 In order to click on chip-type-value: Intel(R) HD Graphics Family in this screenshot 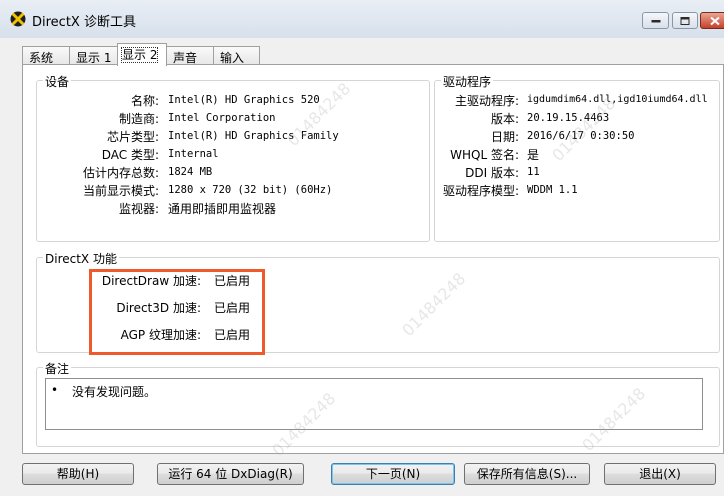, I will do `click(253, 136)`.